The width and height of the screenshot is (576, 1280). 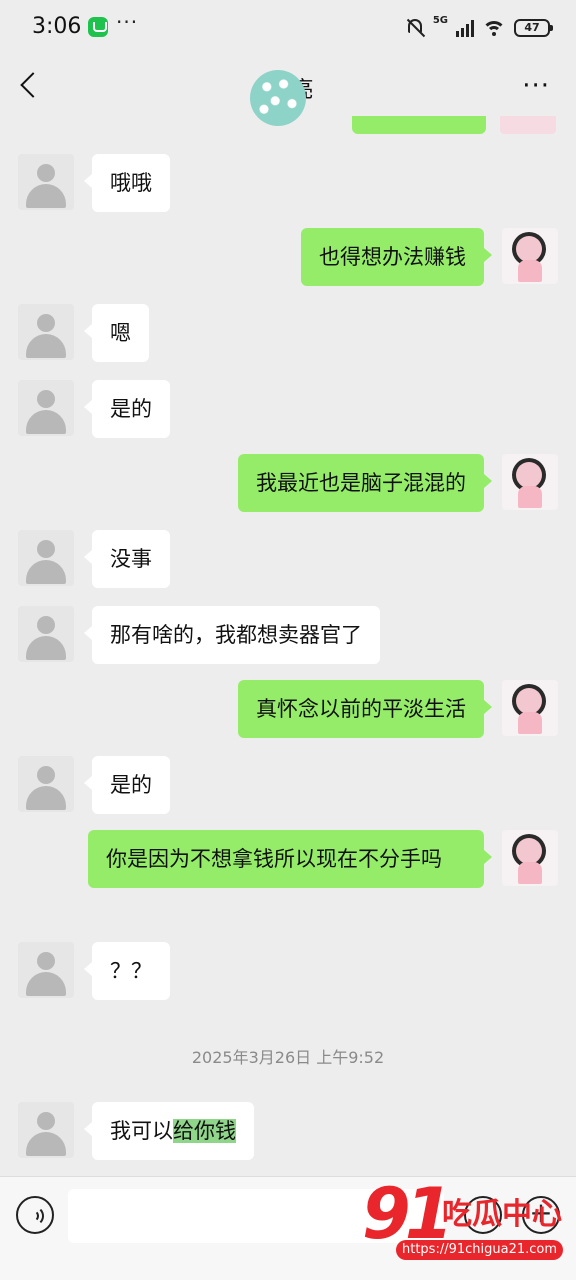 I want to click on wifi-icon, so click(x=494, y=28).